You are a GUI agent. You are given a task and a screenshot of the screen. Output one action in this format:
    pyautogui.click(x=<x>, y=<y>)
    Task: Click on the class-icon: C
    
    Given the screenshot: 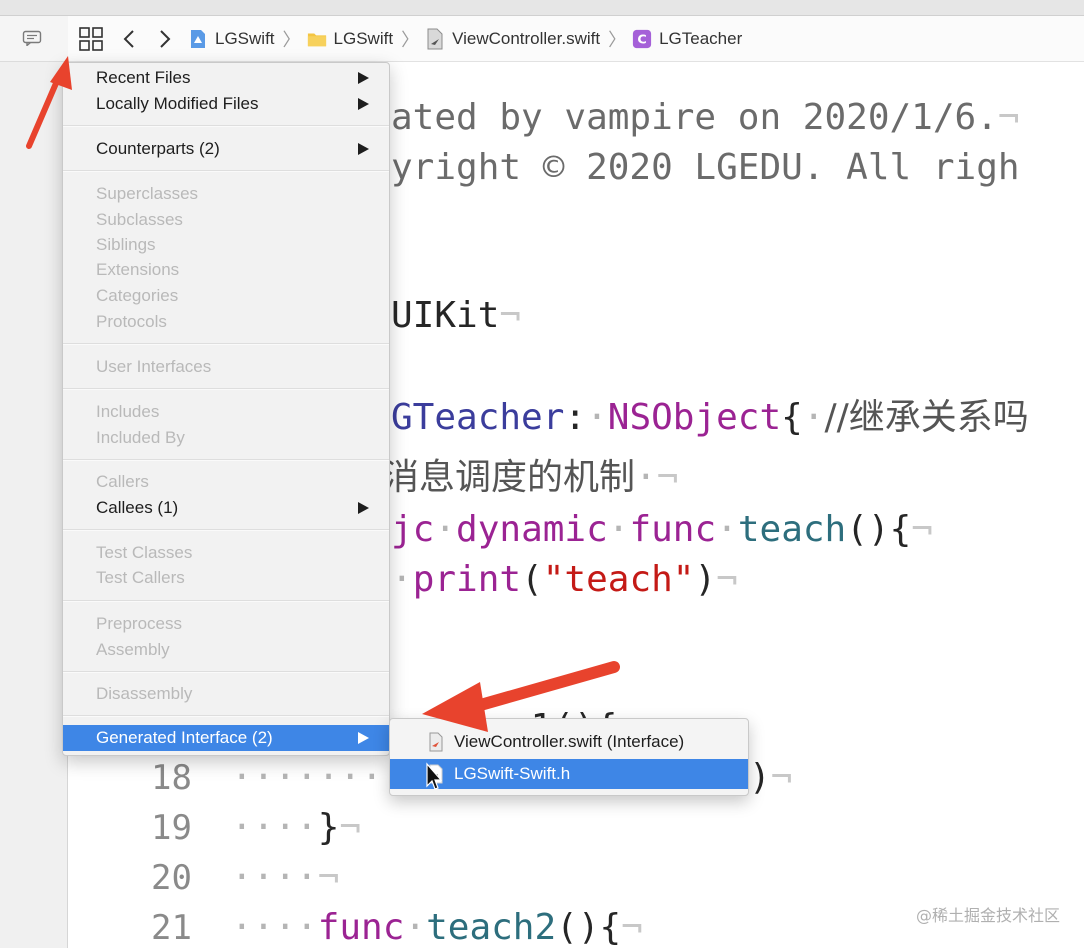 What is the action you would take?
    pyautogui.click(x=642, y=38)
    